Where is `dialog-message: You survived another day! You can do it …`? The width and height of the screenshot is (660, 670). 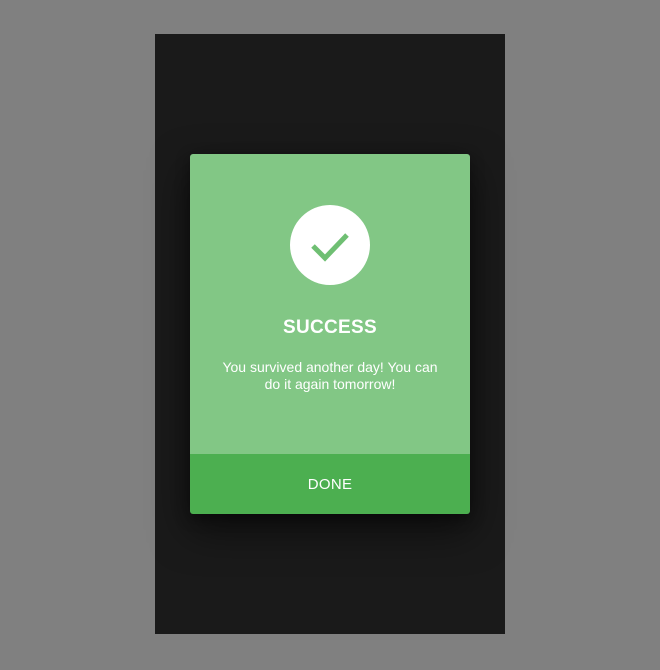
dialog-message: You survived another day! You can do it … is located at coordinates (330, 375).